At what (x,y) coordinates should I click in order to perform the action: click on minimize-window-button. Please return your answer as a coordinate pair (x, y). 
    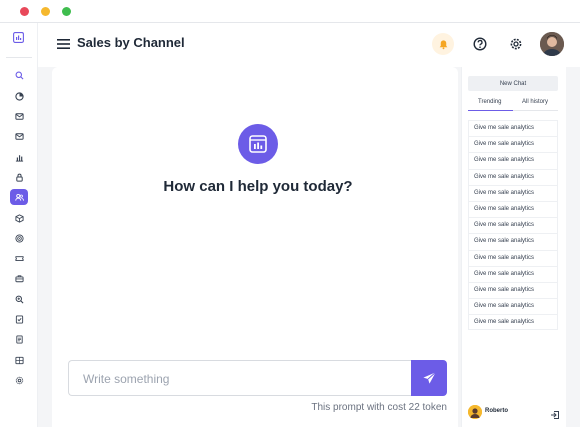
    Looking at the image, I should click on (45, 11).